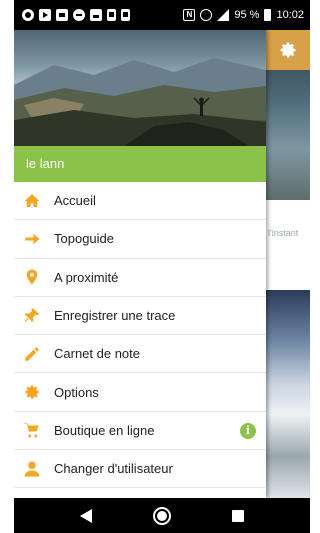  Describe the element at coordinates (113, 469) in the screenshot. I see `menu-item-label: Changer d'utilisateur` at that location.